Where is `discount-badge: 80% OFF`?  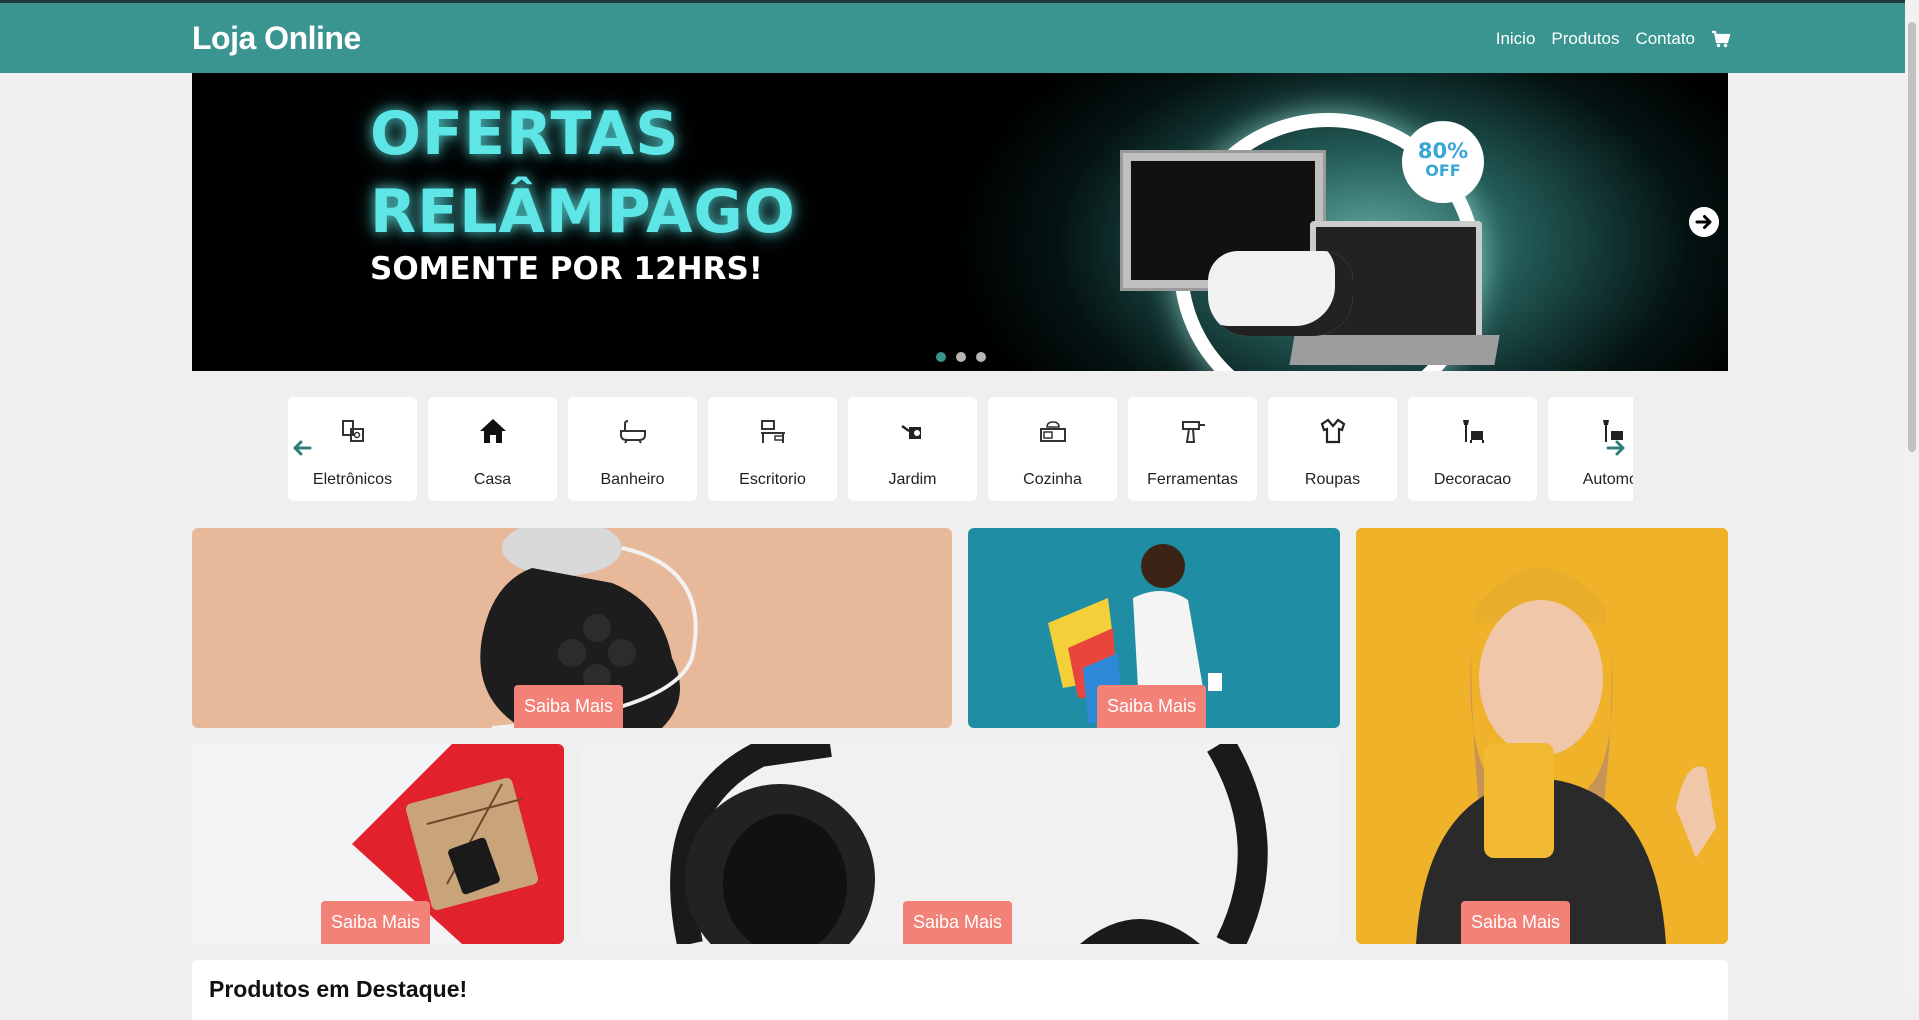
discount-badge: 80% OFF is located at coordinates (1443, 162).